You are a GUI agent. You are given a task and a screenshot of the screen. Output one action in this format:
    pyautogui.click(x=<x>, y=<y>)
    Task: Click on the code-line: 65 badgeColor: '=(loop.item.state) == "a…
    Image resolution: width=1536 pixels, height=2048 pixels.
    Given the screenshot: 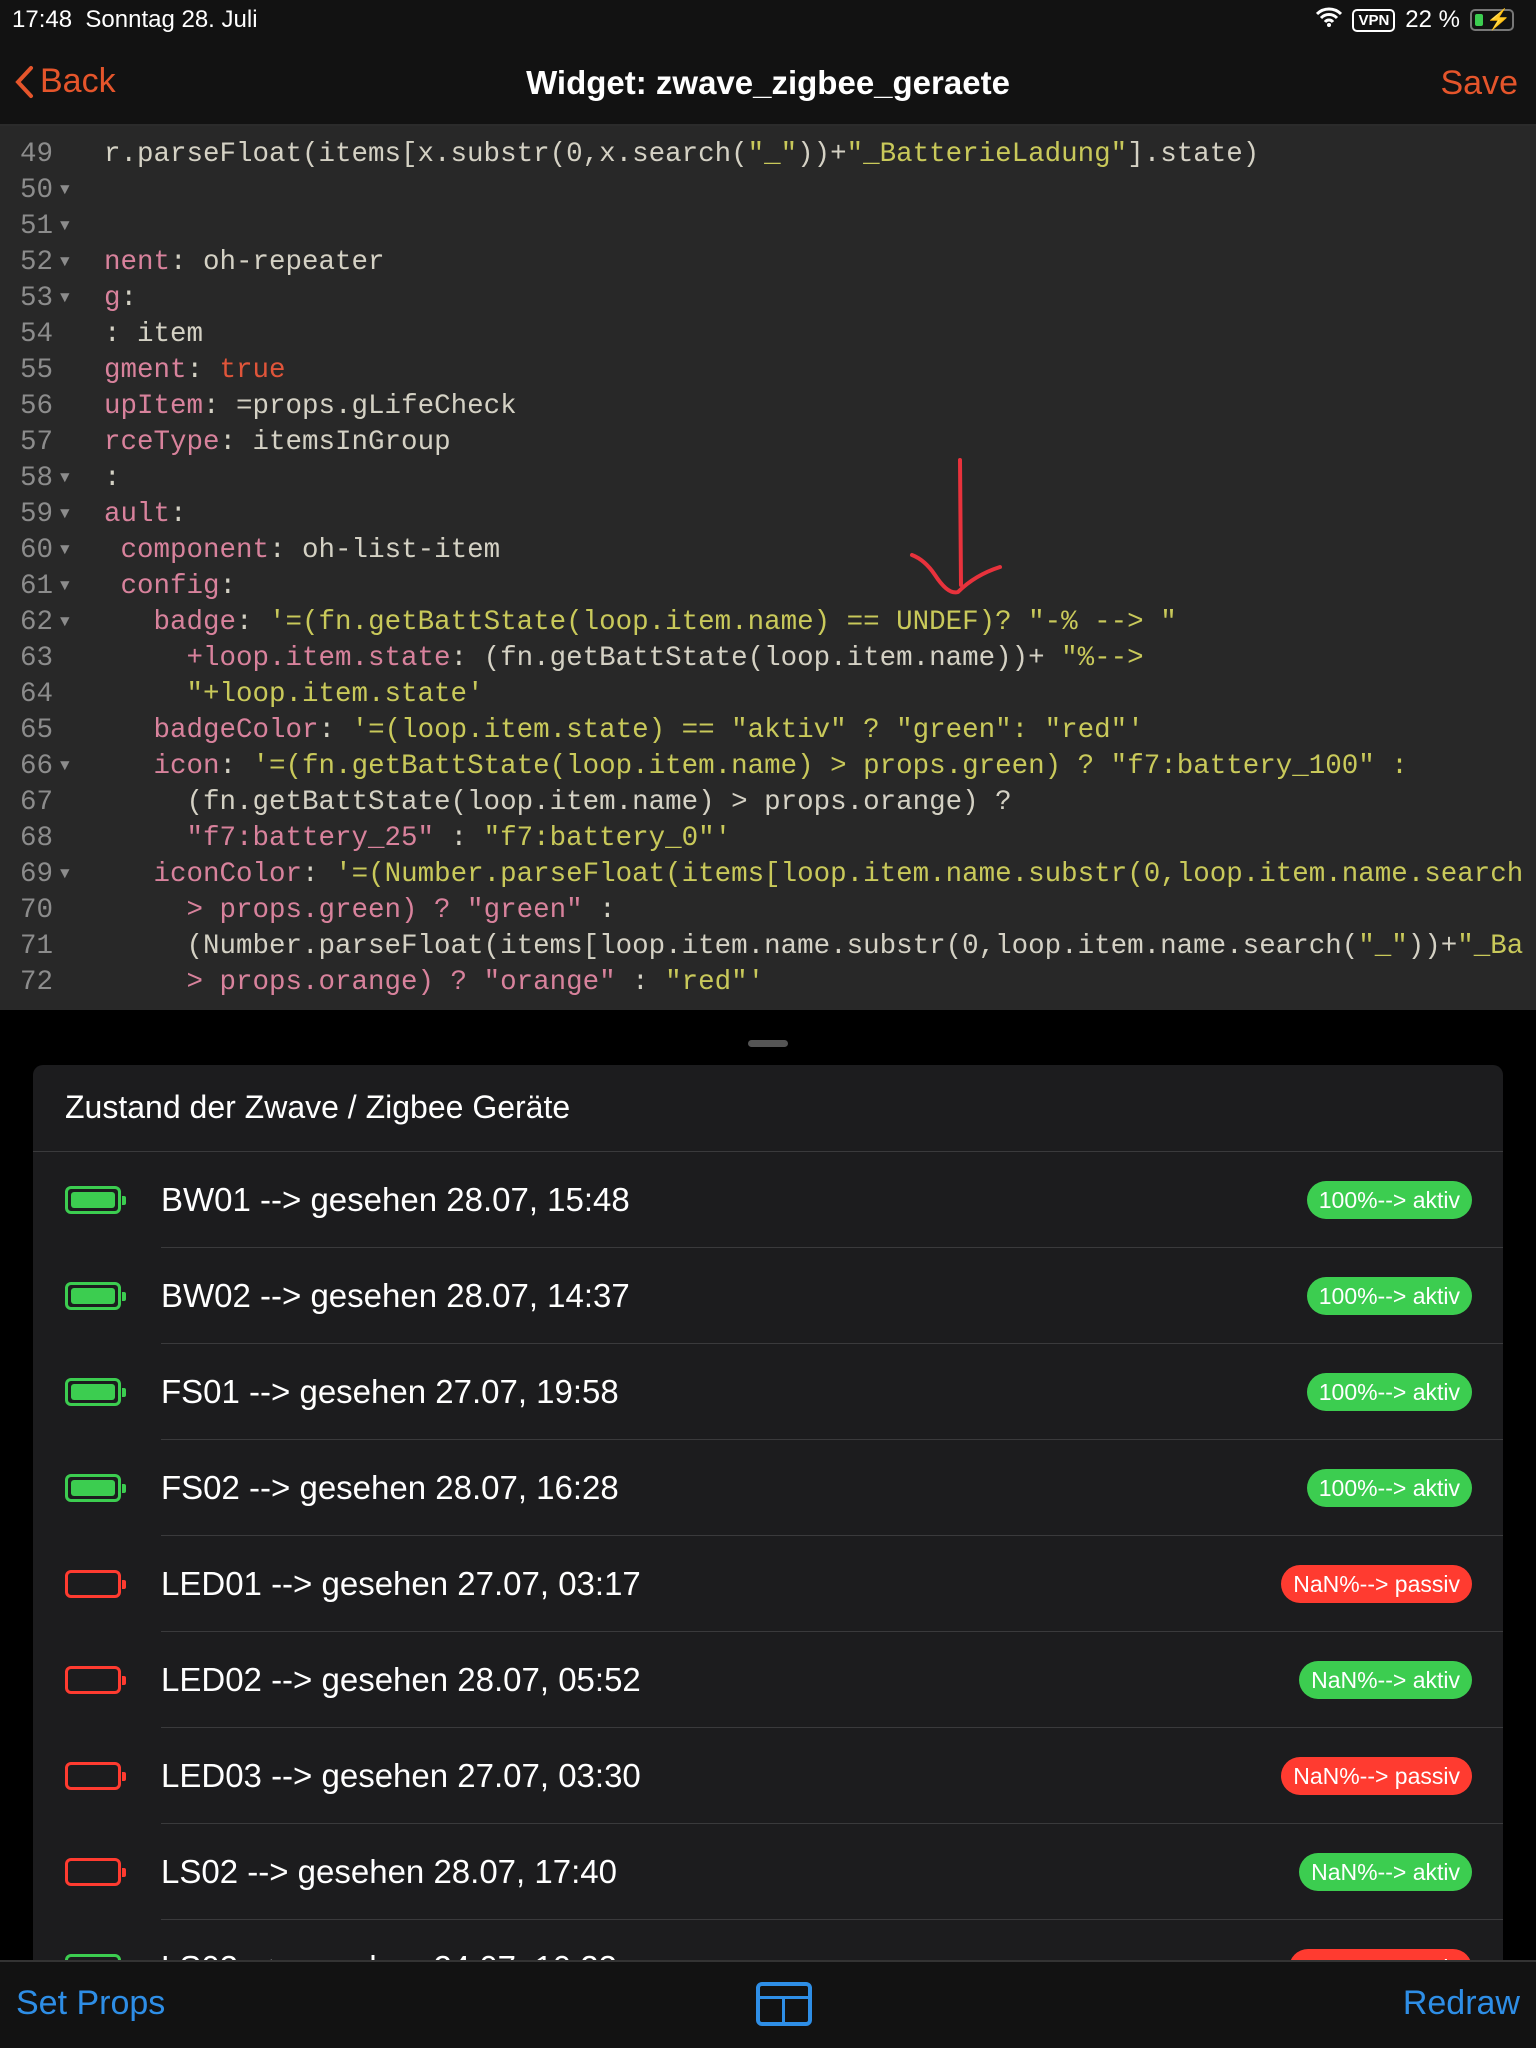 What is the action you would take?
    pyautogui.click(x=768, y=733)
    